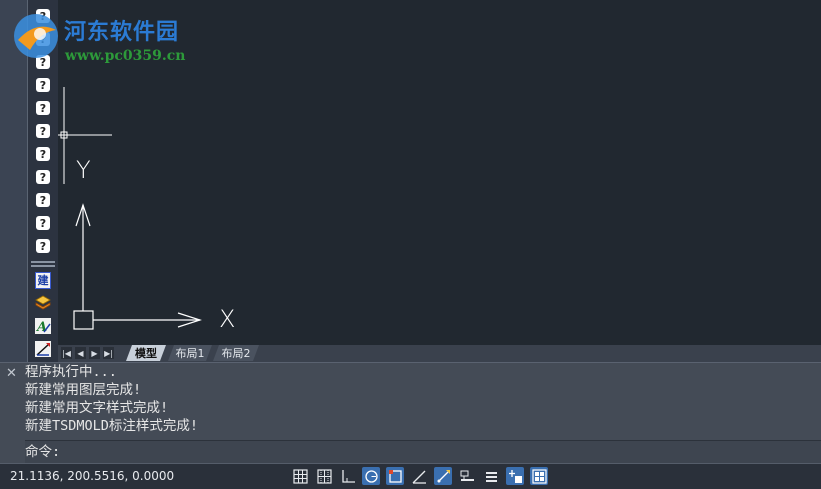 This screenshot has width=821, height=489. I want to click on layout-tabs-bar: |◀ ◀ ▶ ▶| 模型 布局1 布局2, so click(439, 353).